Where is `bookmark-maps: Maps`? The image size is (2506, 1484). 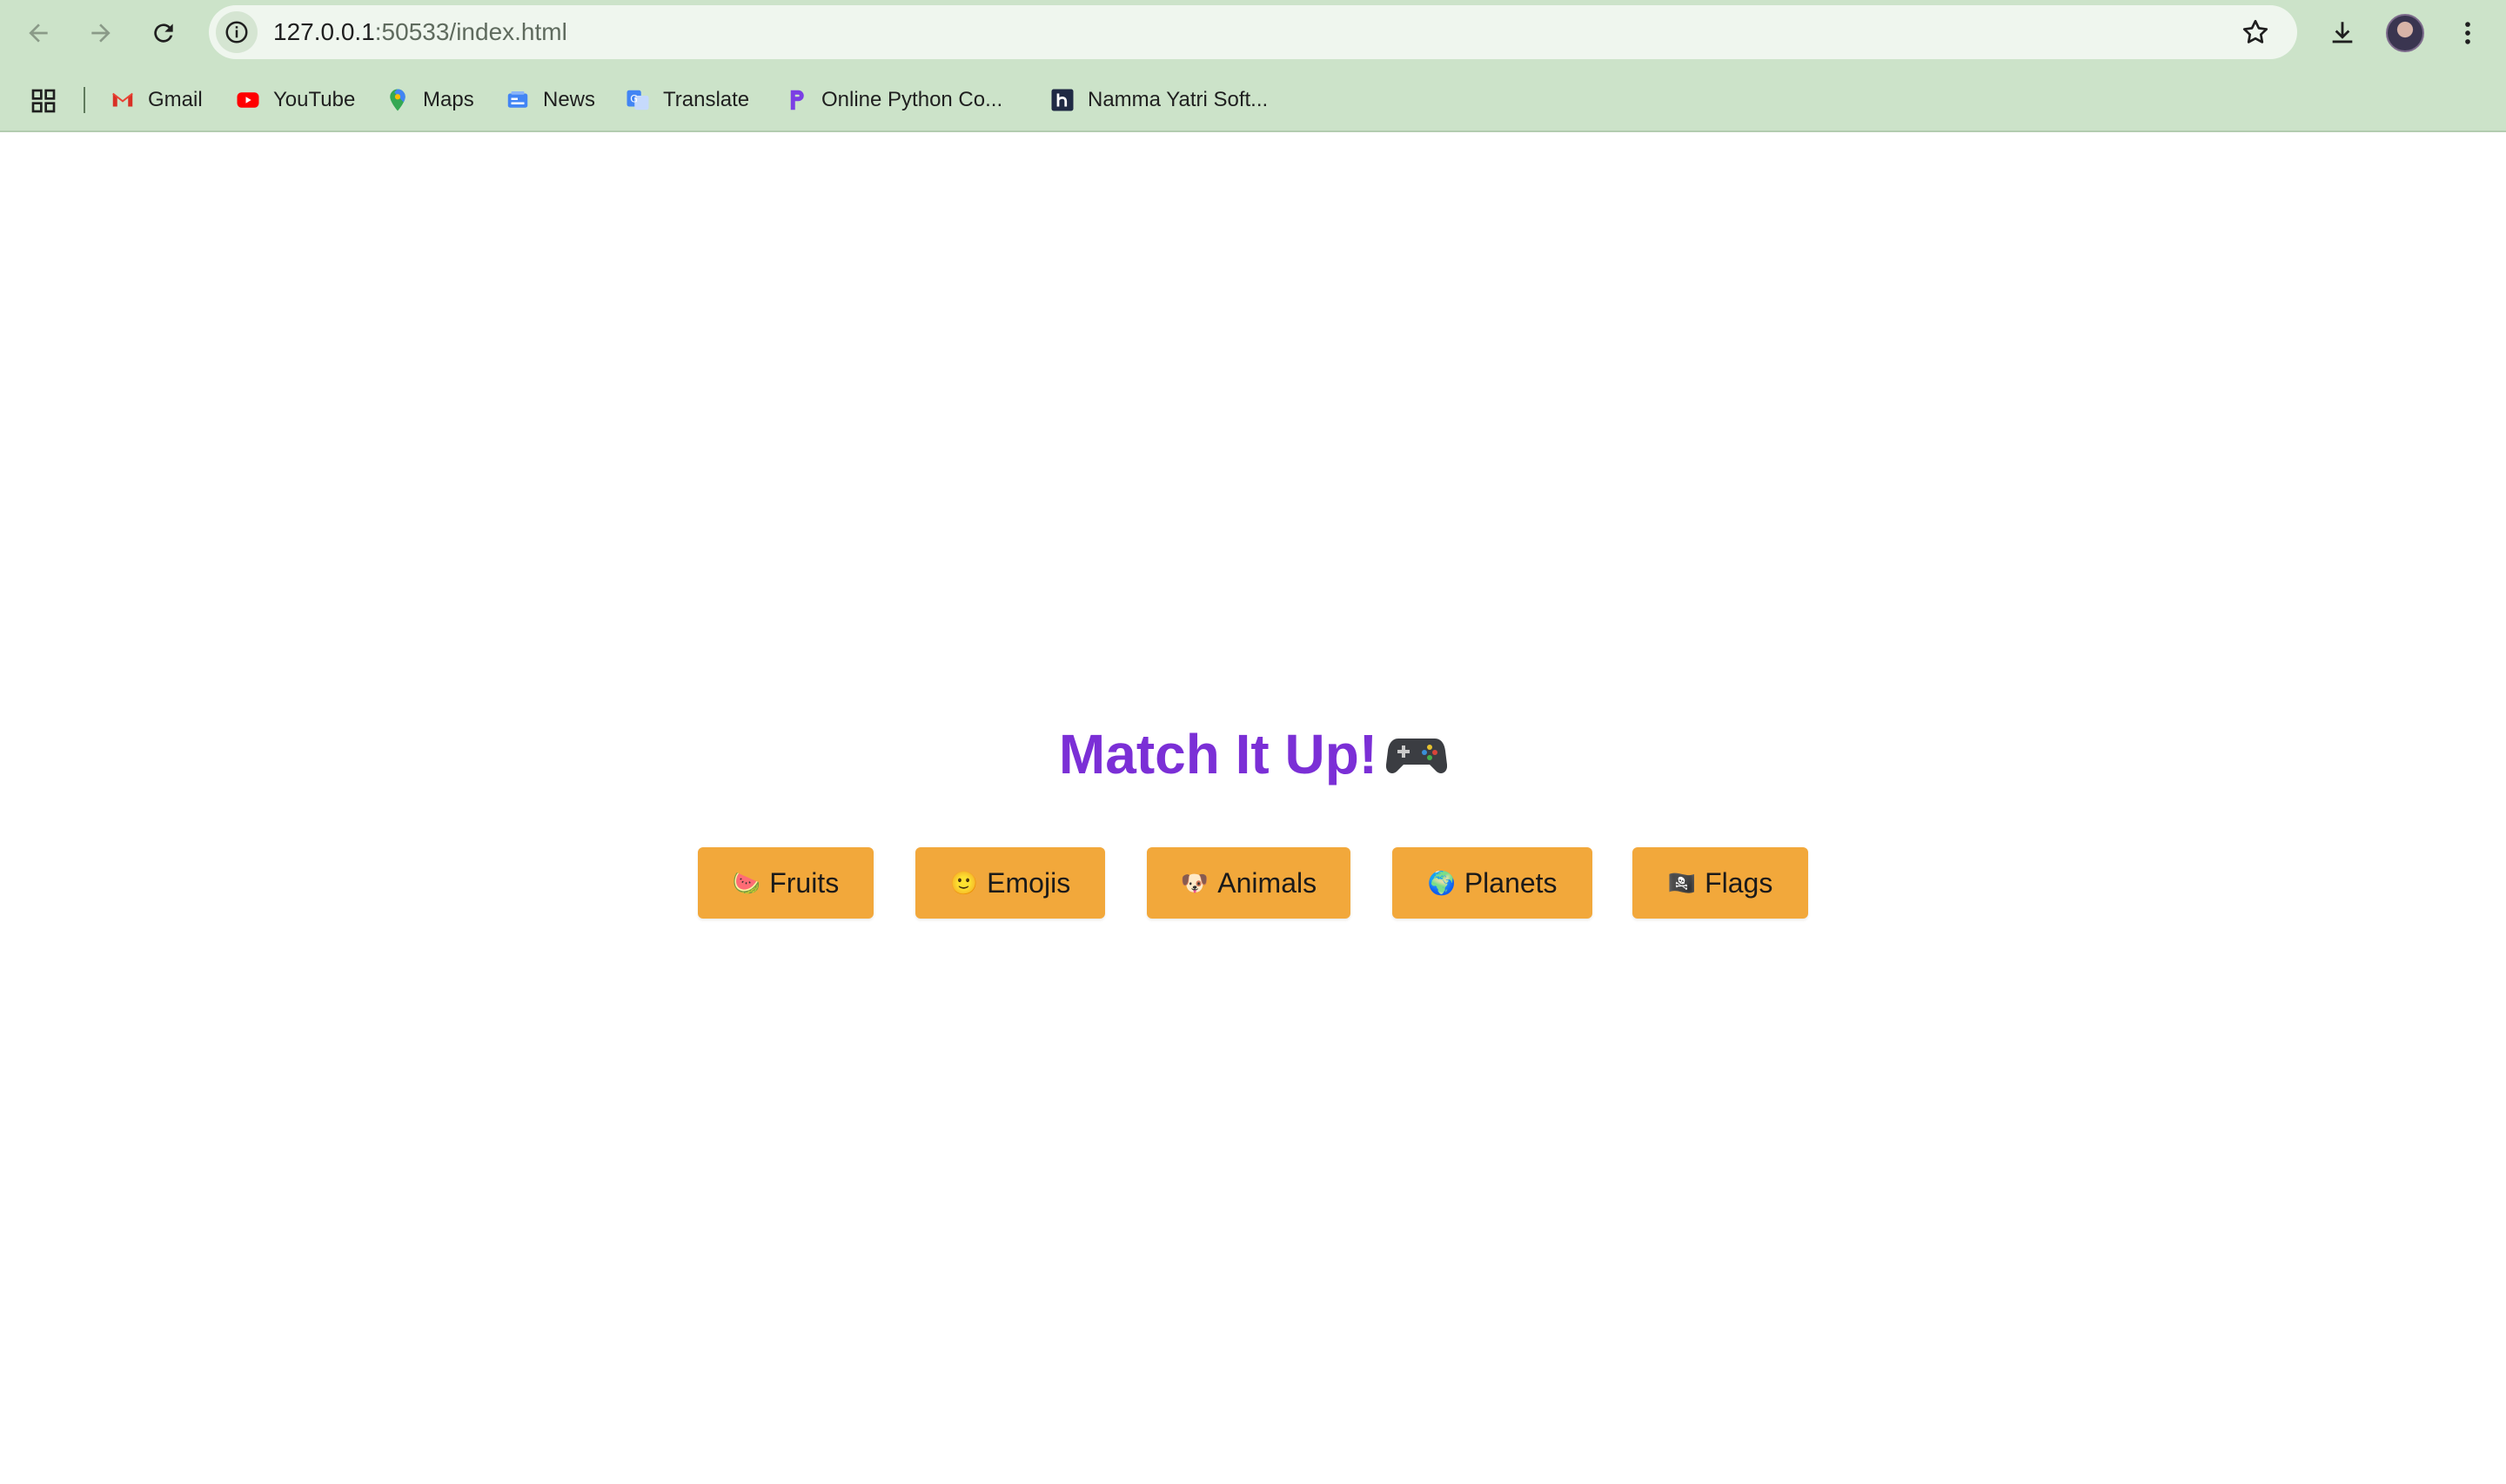
bookmark-maps: Maps is located at coordinates (429, 100).